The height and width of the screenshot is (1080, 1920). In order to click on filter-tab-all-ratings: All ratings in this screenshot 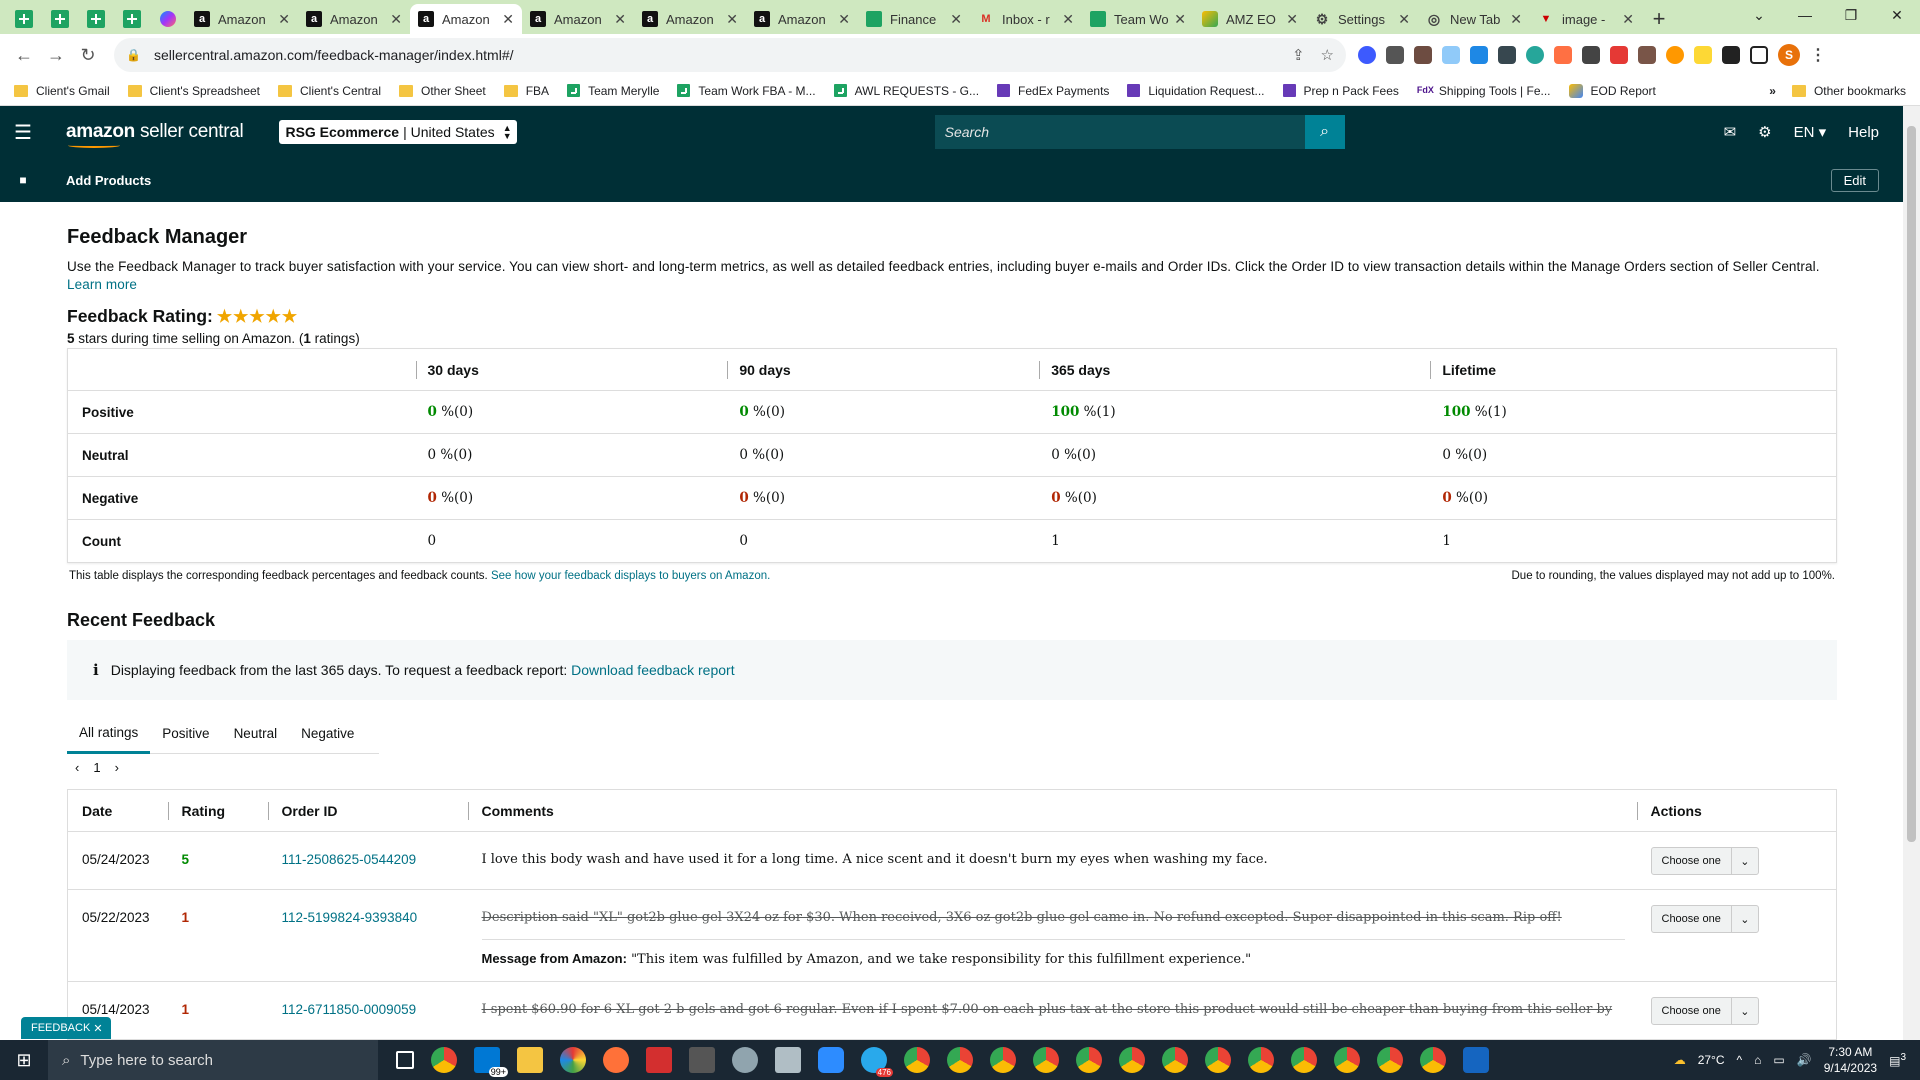, I will do `click(109, 734)`.